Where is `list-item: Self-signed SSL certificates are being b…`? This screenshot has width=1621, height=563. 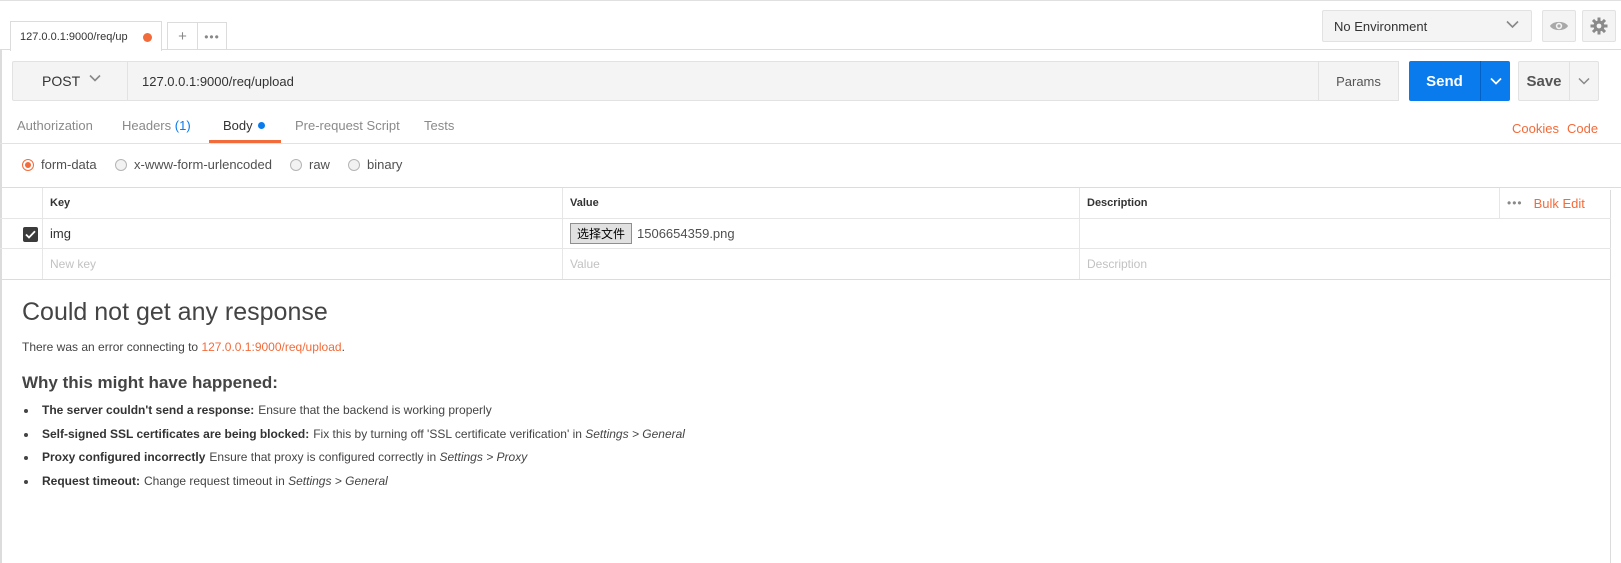 list-item: Self-signed SSL certificates are being b… is located at coordinates (522, 439).